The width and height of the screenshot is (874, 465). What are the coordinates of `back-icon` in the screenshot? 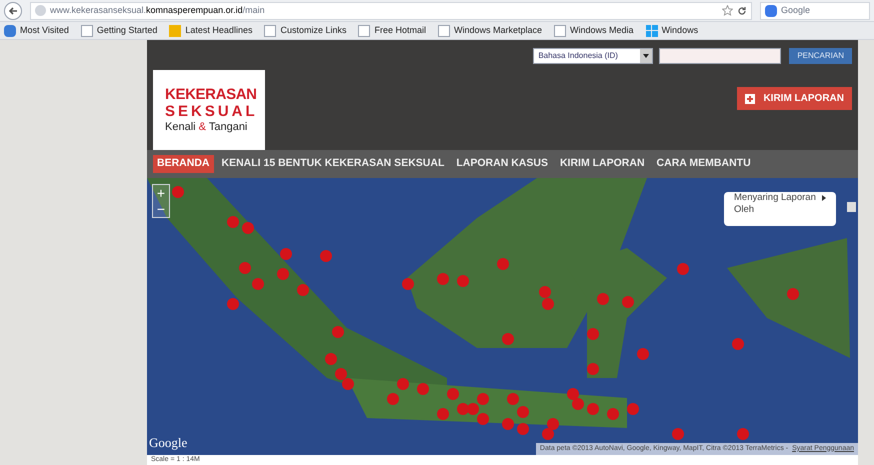 It's located at (13, 11).